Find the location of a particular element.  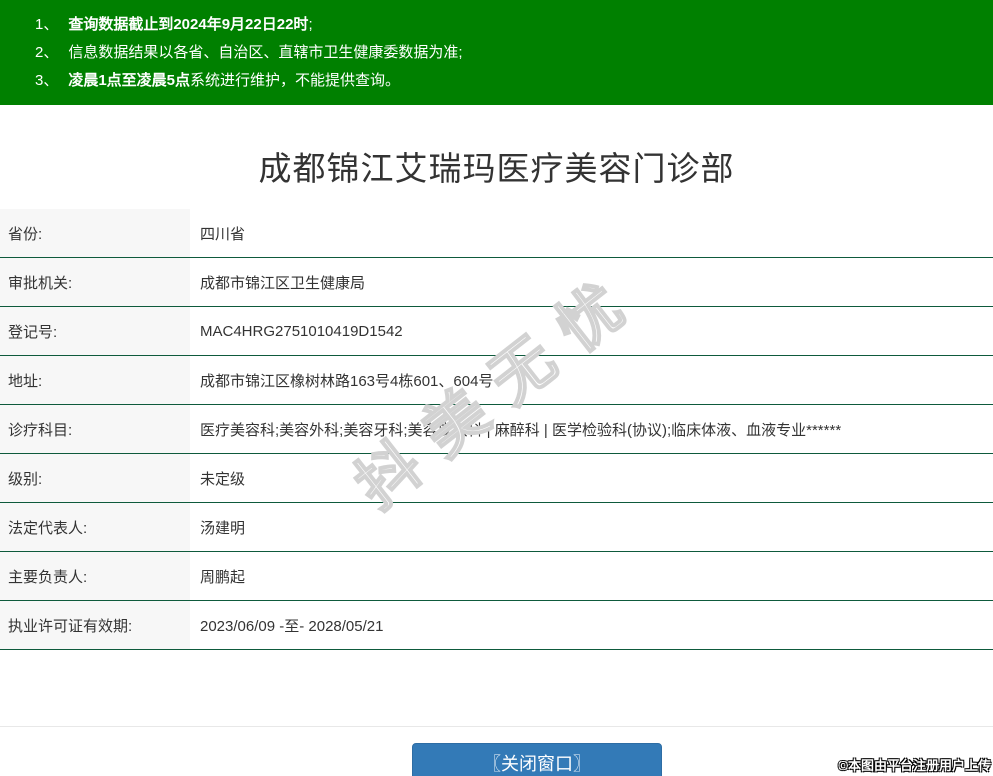

close-window-button: 〖关闭窗口〗 is located at coordinates (537, 759).